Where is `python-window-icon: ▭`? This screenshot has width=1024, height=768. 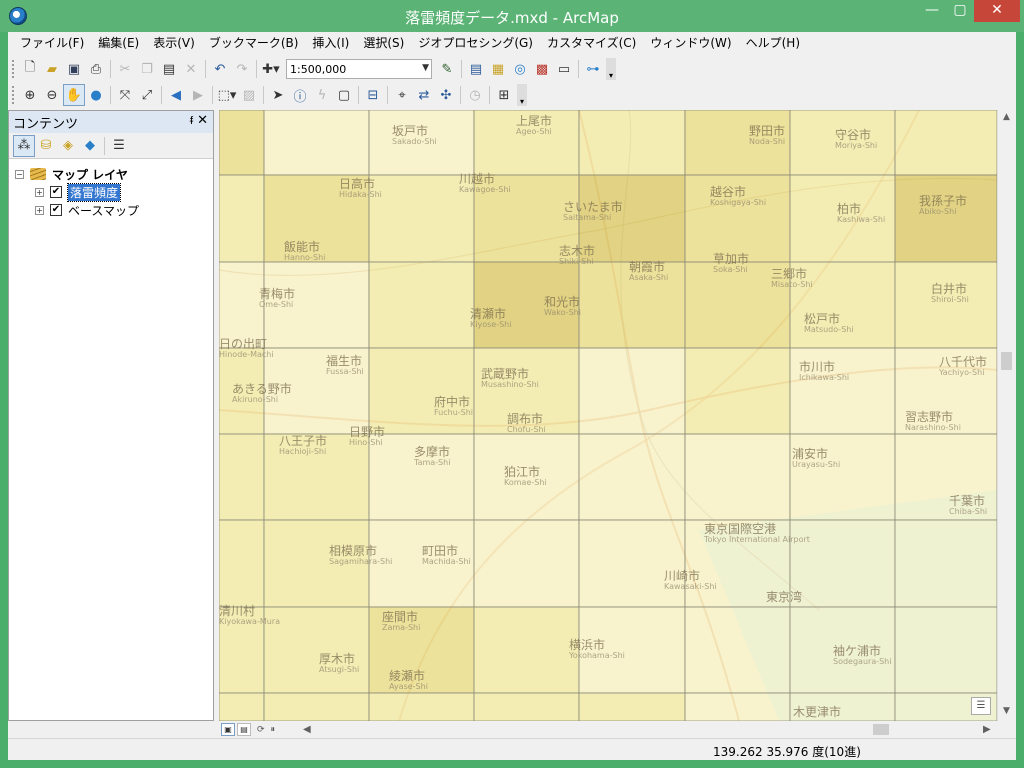 python-window-icon: ▭ is located at coordinates (564, 69).